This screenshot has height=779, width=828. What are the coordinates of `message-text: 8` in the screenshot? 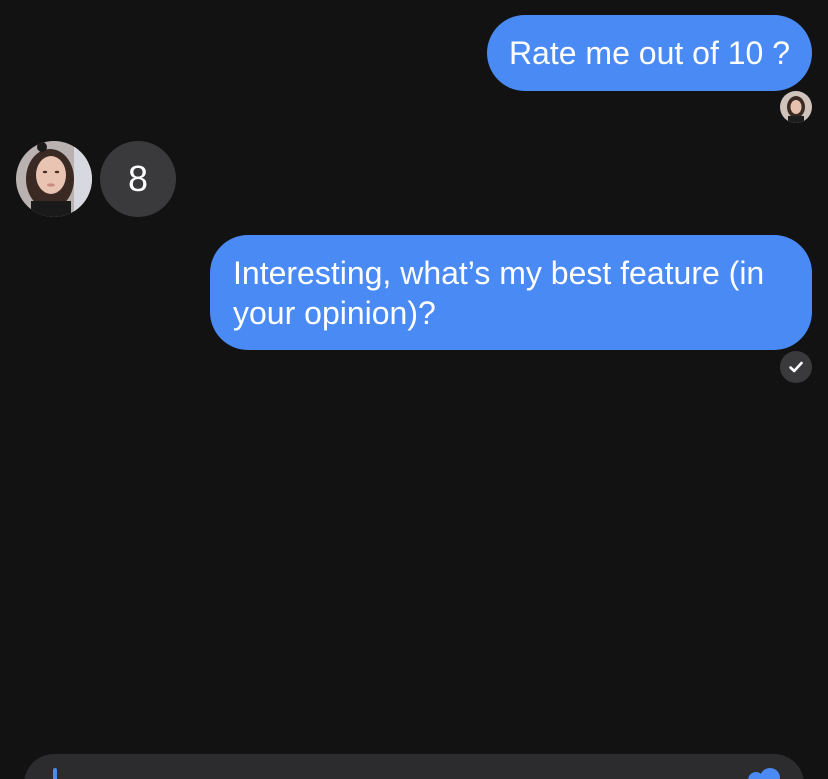 It's located at (138, 178).